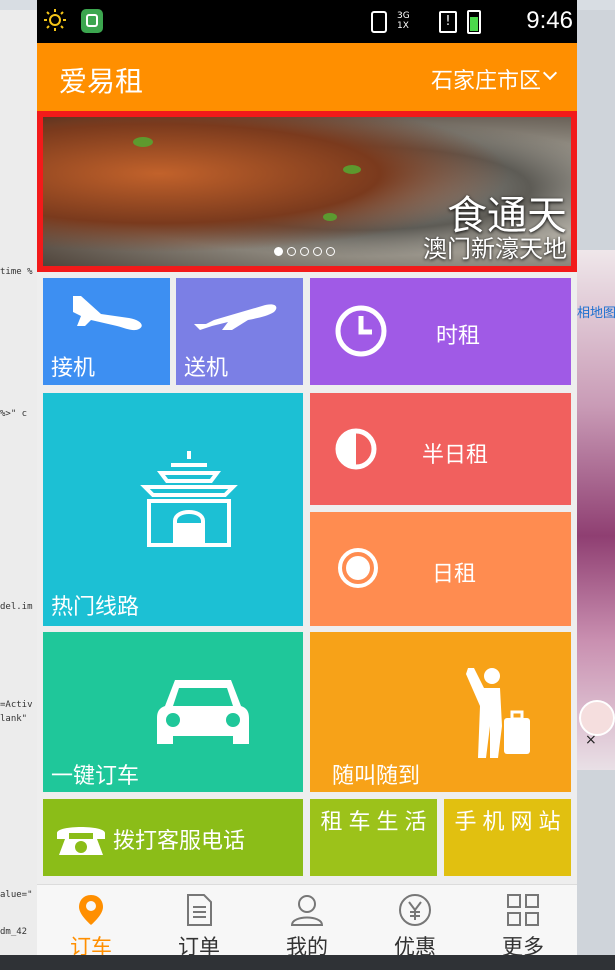 Image resolution: width=615 pixels, height=970 pixels. I want to click on app-title: 爱易租, so click(101, 81).